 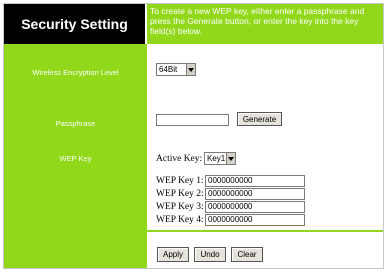 I want to click on clear-button: Clear, so click(x=247, y=254).